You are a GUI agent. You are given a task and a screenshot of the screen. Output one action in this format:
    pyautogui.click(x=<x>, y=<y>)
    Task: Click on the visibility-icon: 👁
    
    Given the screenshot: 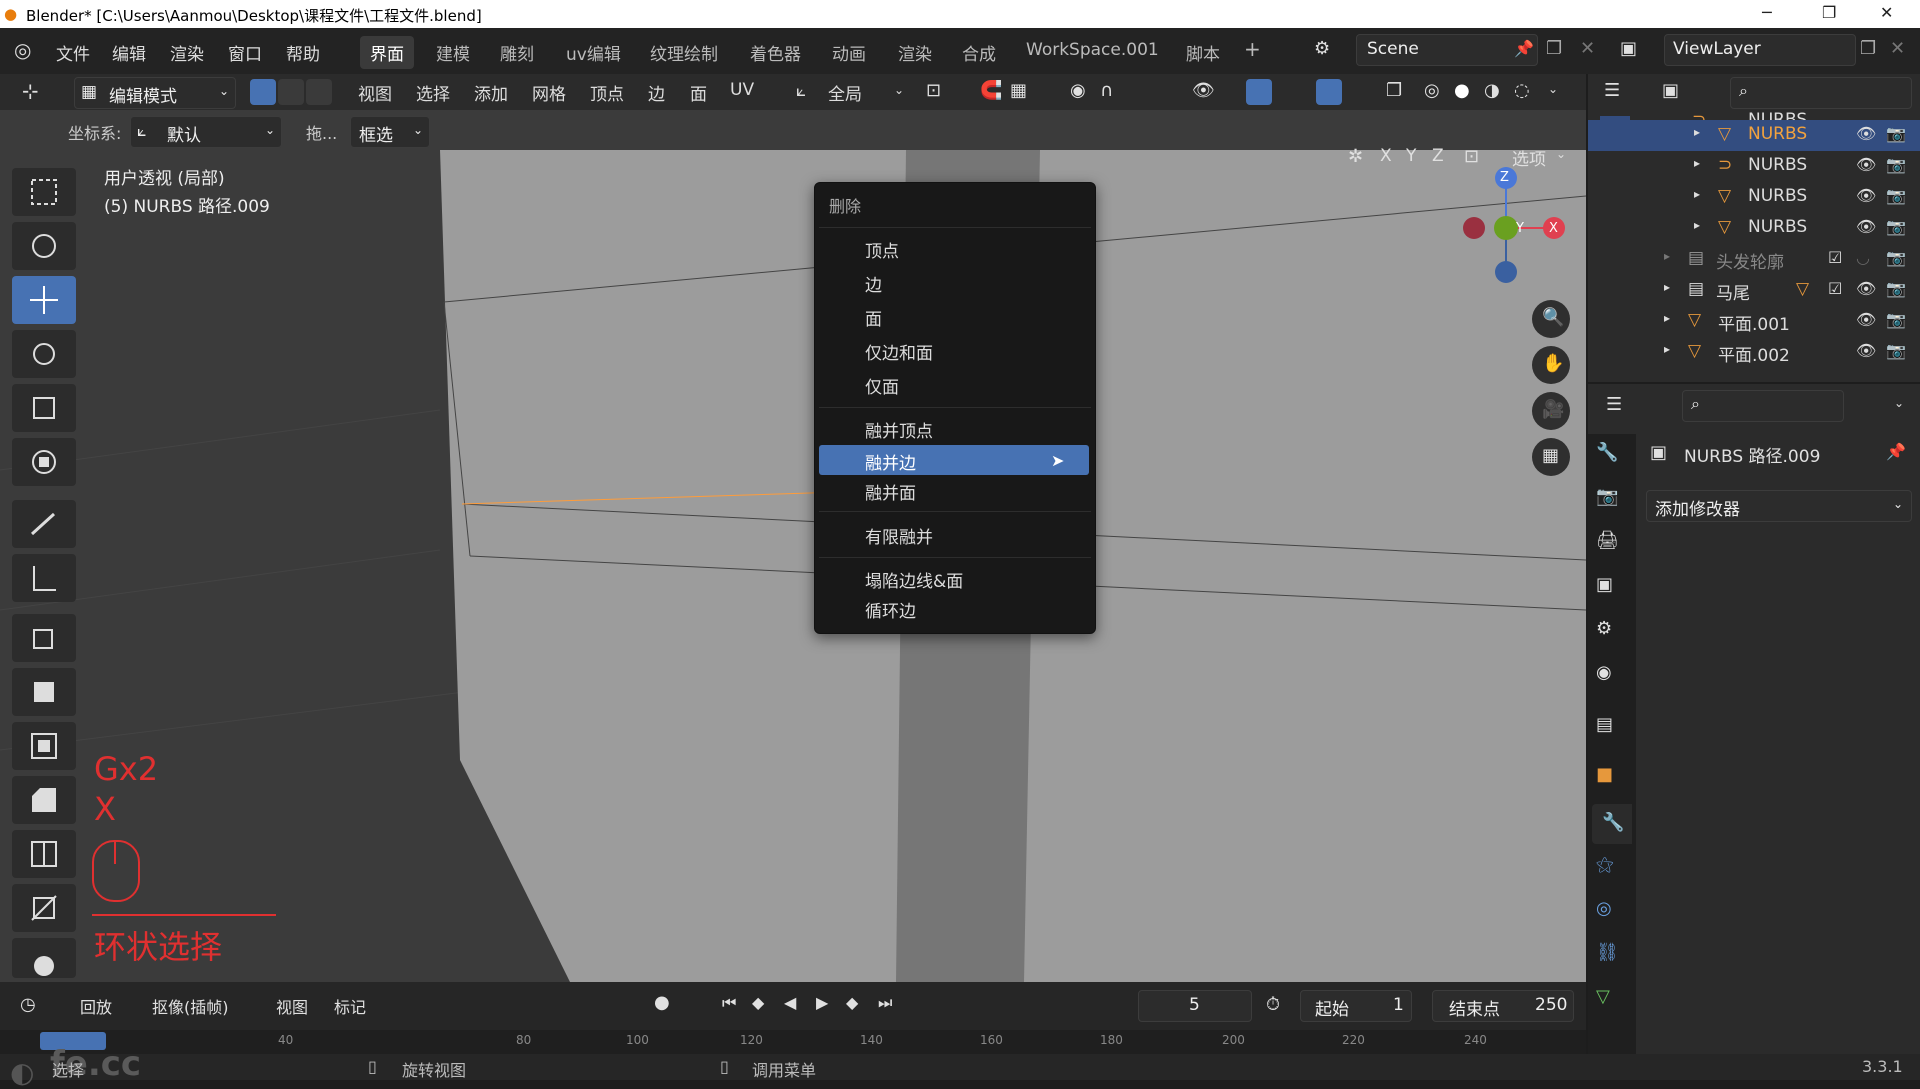 What is the action you would take?
    pyautogui.click(x=1203, y=90)
    